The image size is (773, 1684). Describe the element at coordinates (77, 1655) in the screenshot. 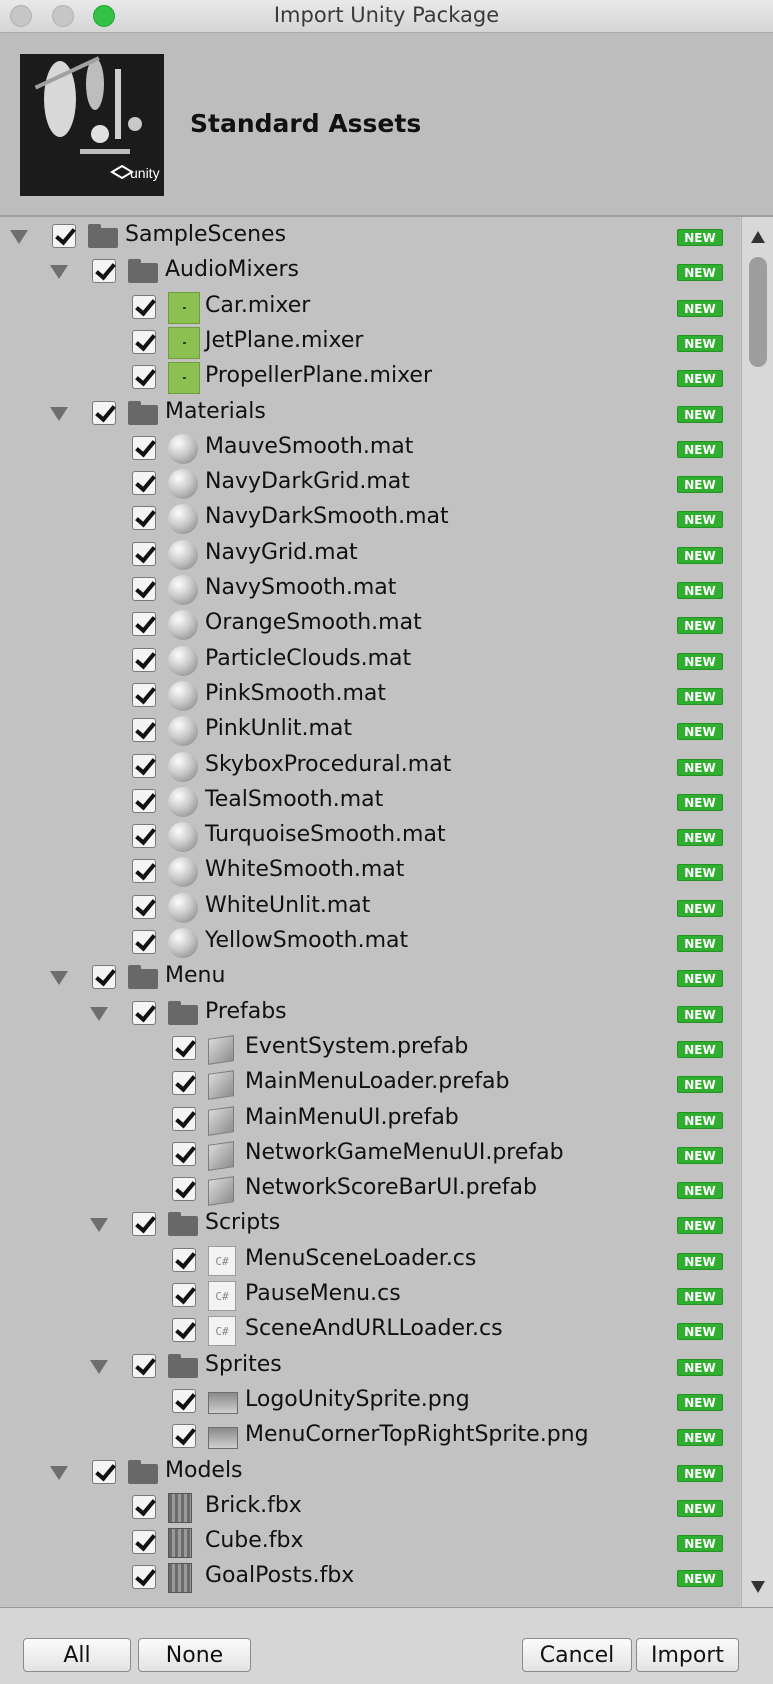

I see `select-all-button: All` at that location.